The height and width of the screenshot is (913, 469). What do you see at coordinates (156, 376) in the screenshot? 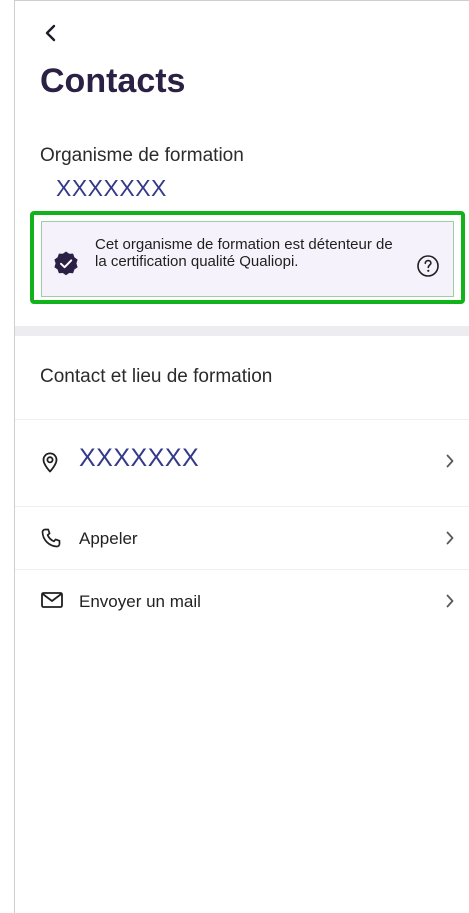
I see `contact-section-title: Contact et lieu de formation` at bounding box center [156, 376].